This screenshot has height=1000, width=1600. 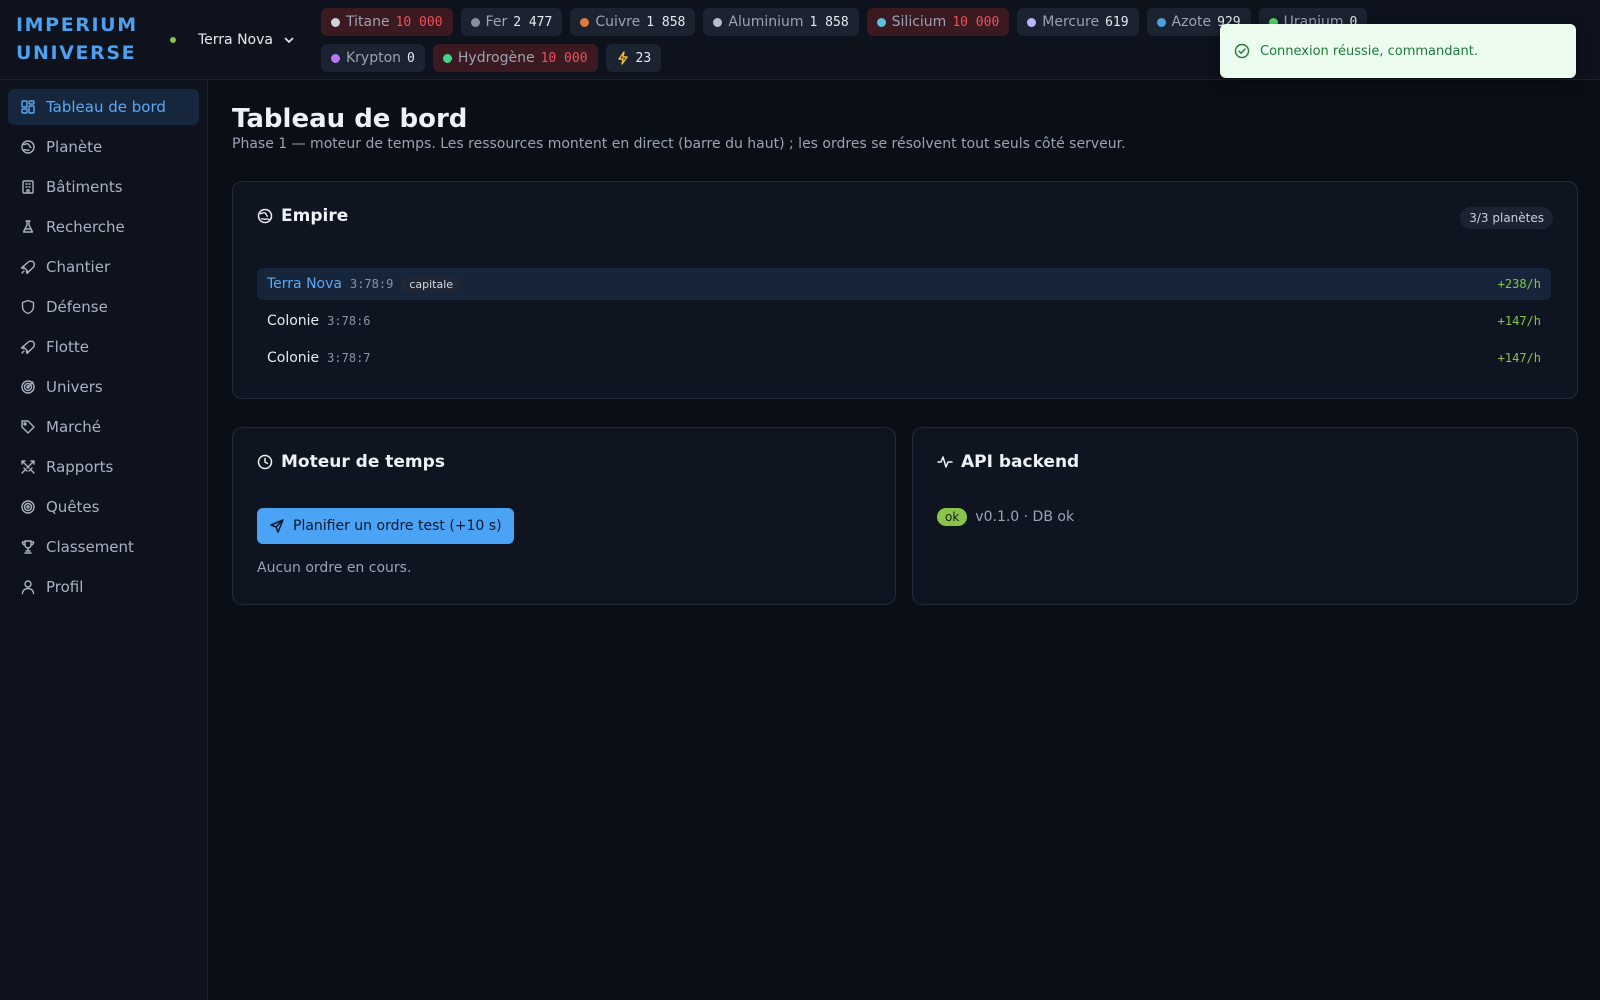 What do you see at coordinates (65, 587) in the screenshot?
I see `sidebar-item-label: Profil` at bounding box center [65, 587].